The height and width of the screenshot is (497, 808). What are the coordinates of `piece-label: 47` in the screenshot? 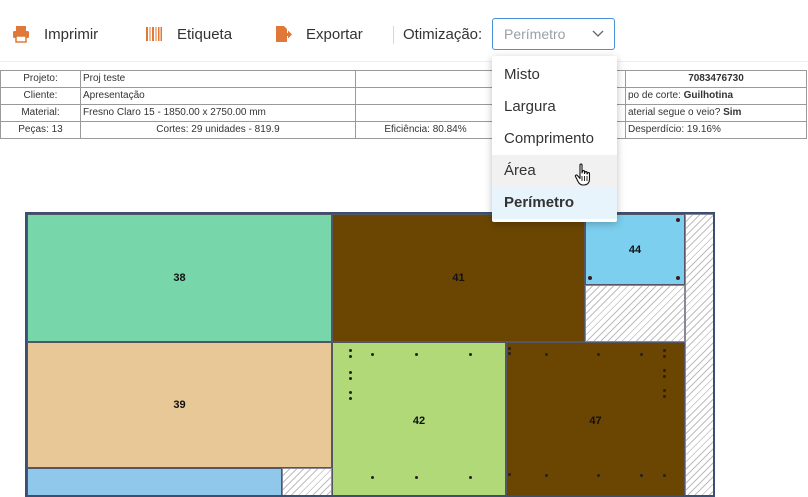 It's located at (595, 420).